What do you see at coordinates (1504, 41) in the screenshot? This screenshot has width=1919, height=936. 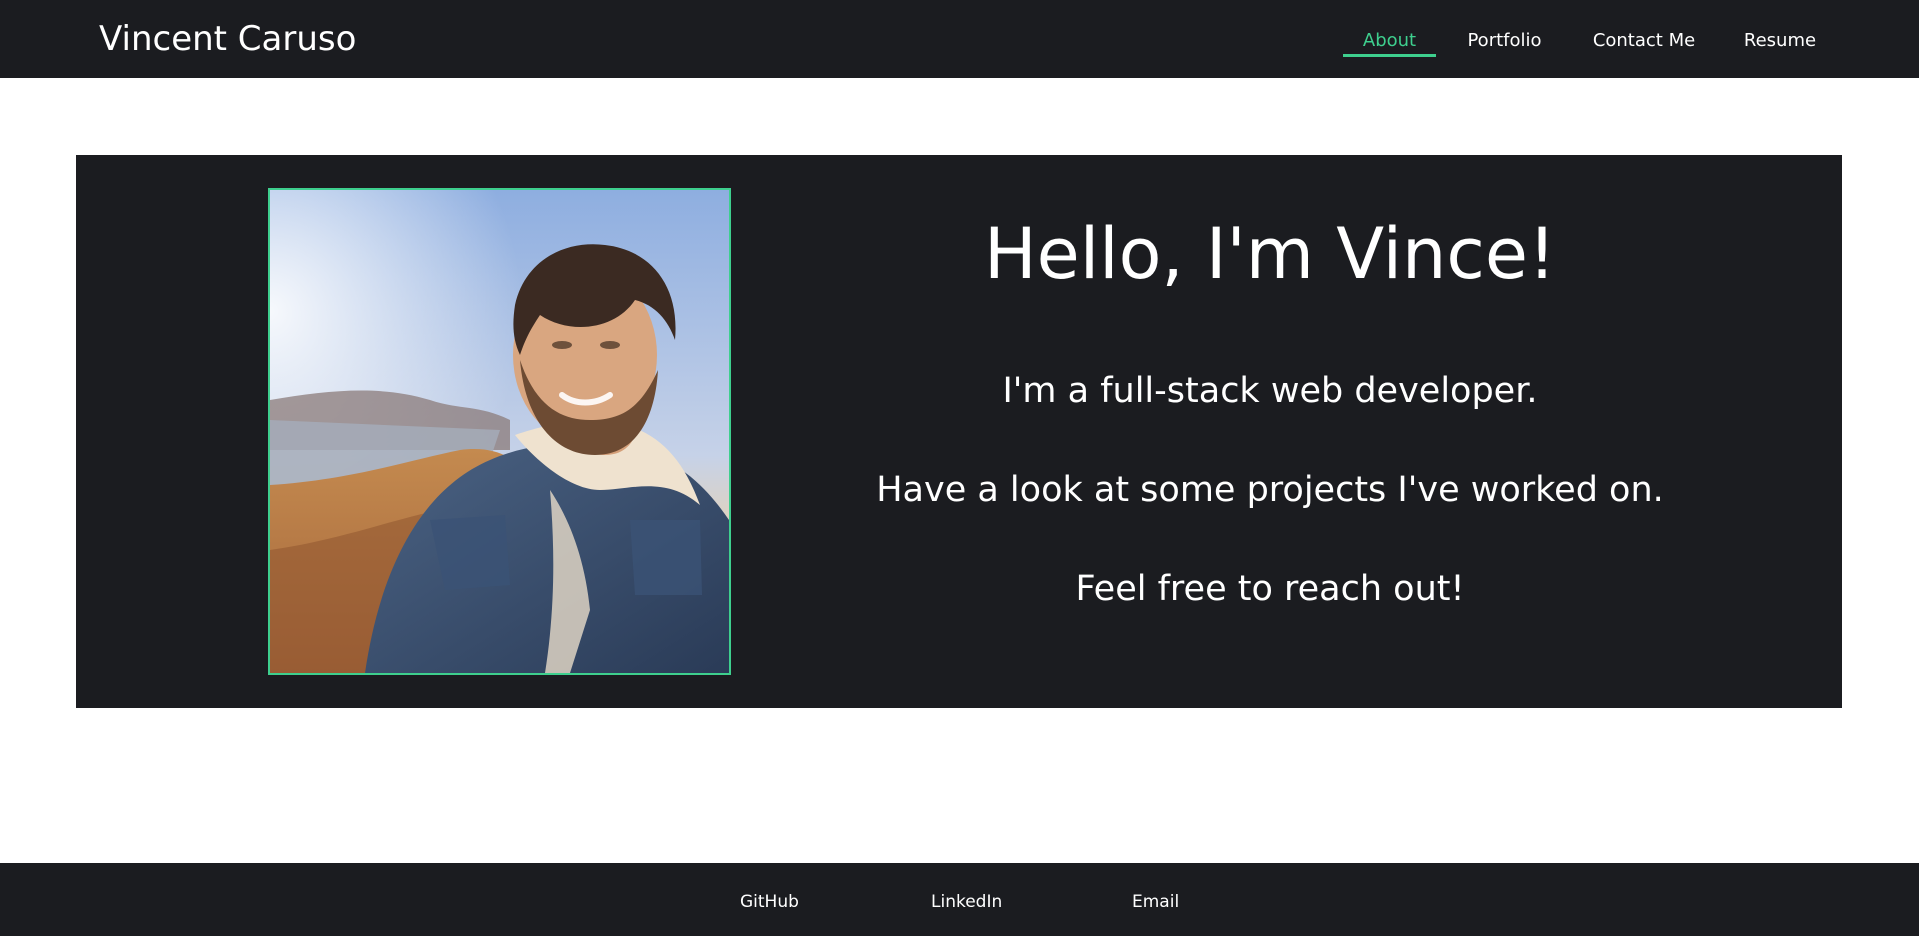 I see `nav-portfolio-link: Portfolio` at bounding box center [1504, 41].